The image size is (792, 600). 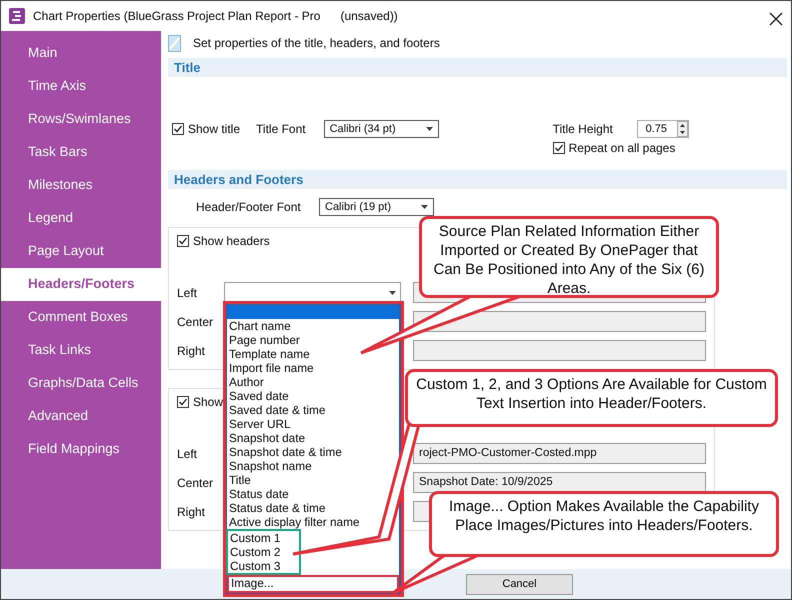 I want to click on sidebar-item: Time Axis, so click(x=81, y=86).